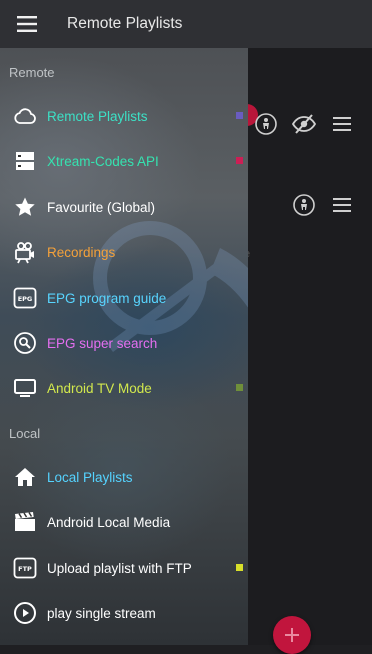  Describe the element at coordinates (304, 124) in the screenshot. I see `eye-off-icon` at that location.